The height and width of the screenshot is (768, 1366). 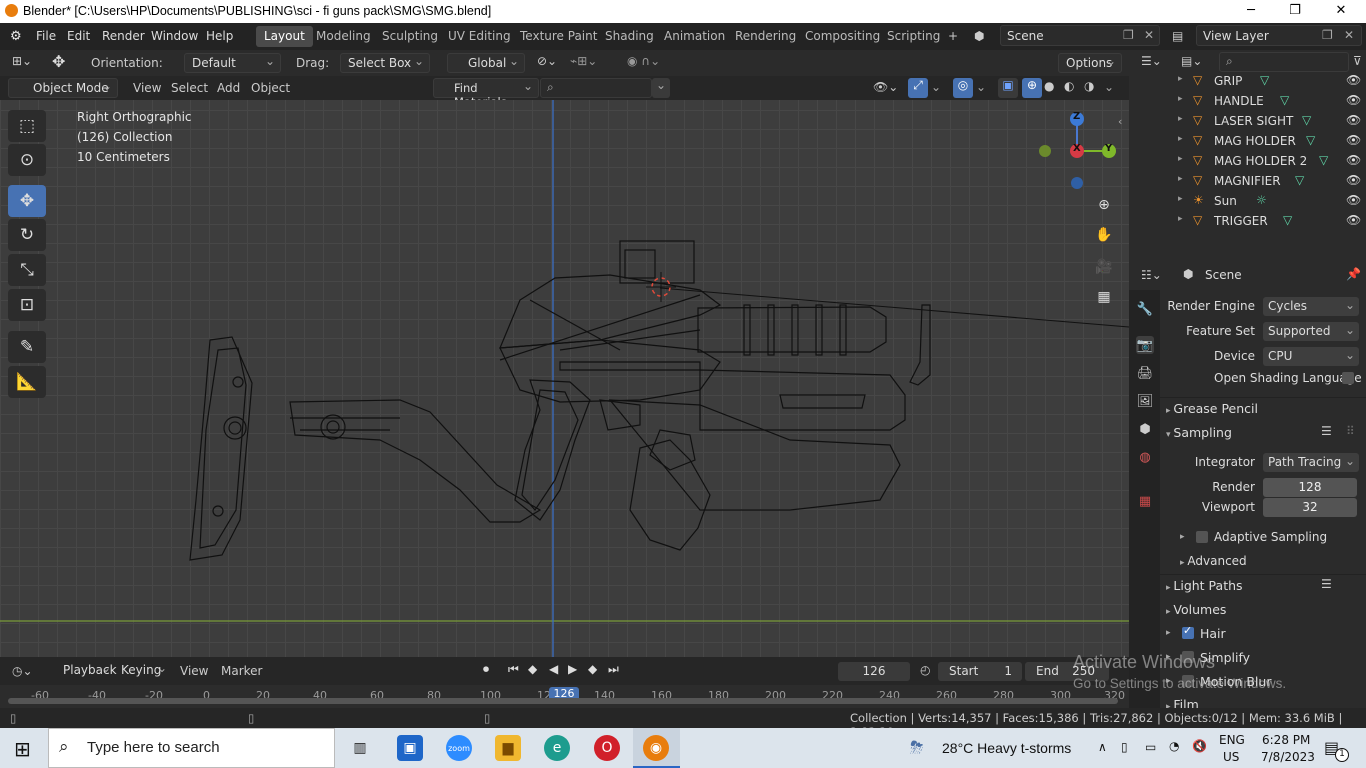 What do you see at coordinates (27, 126) in the screenshot?
I see `select-box-tool-icon: ⬚` at bounding box center [27, 126].